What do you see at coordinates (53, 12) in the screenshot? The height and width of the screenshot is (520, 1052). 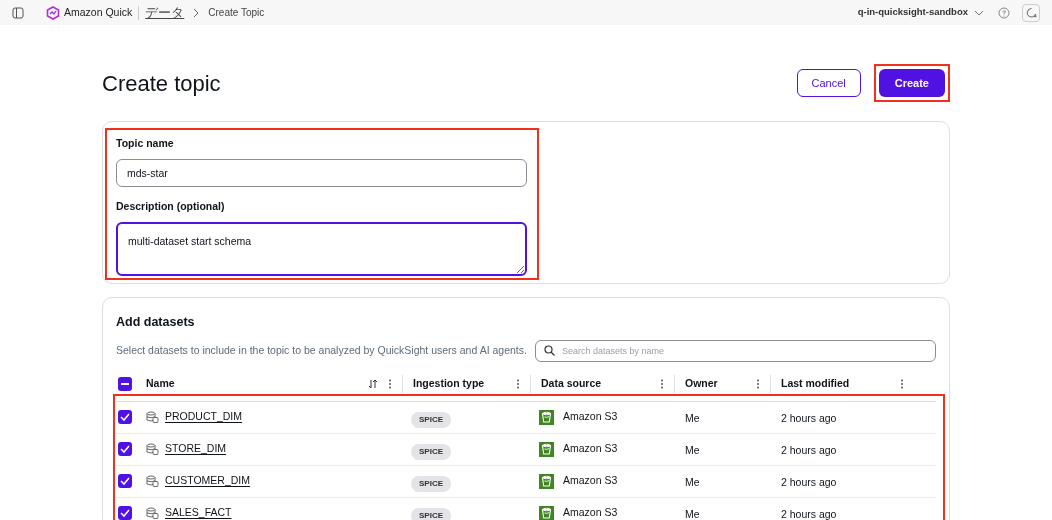 I see `logo-icon` at bounding box center [53, 12].